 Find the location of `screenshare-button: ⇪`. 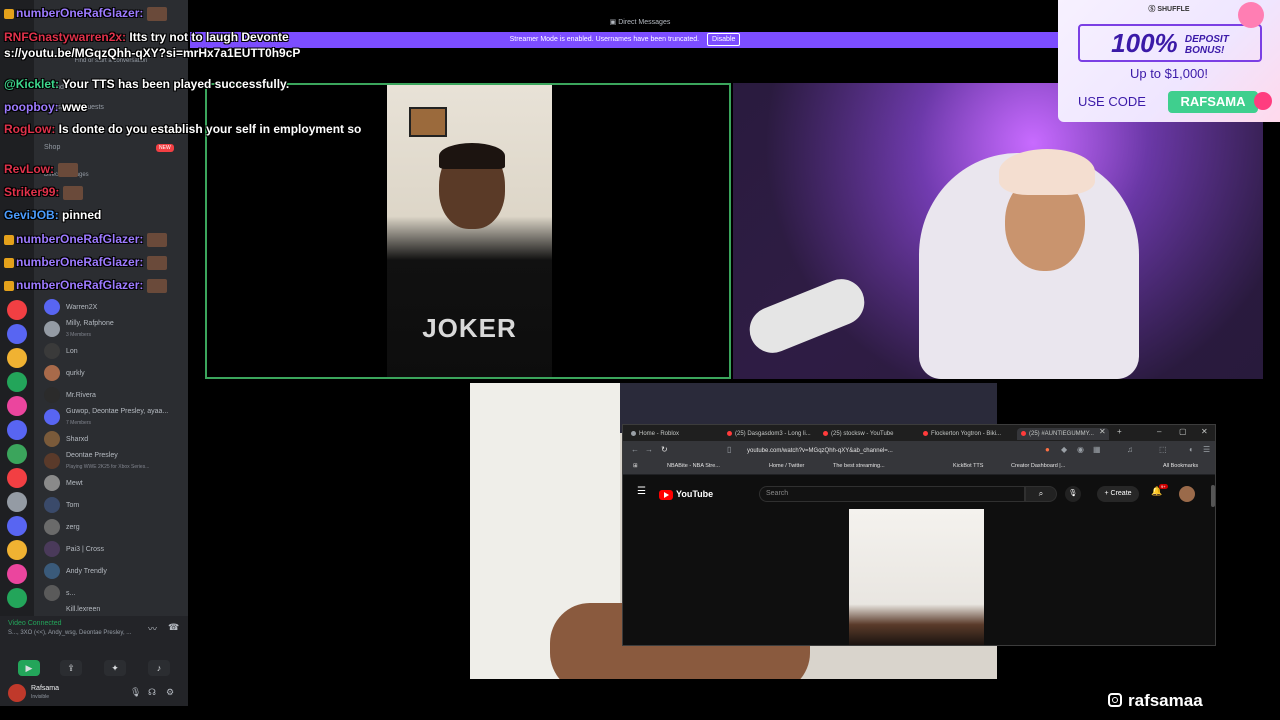

screenshare-button: ⇪ is located at coordinates (71, 668).